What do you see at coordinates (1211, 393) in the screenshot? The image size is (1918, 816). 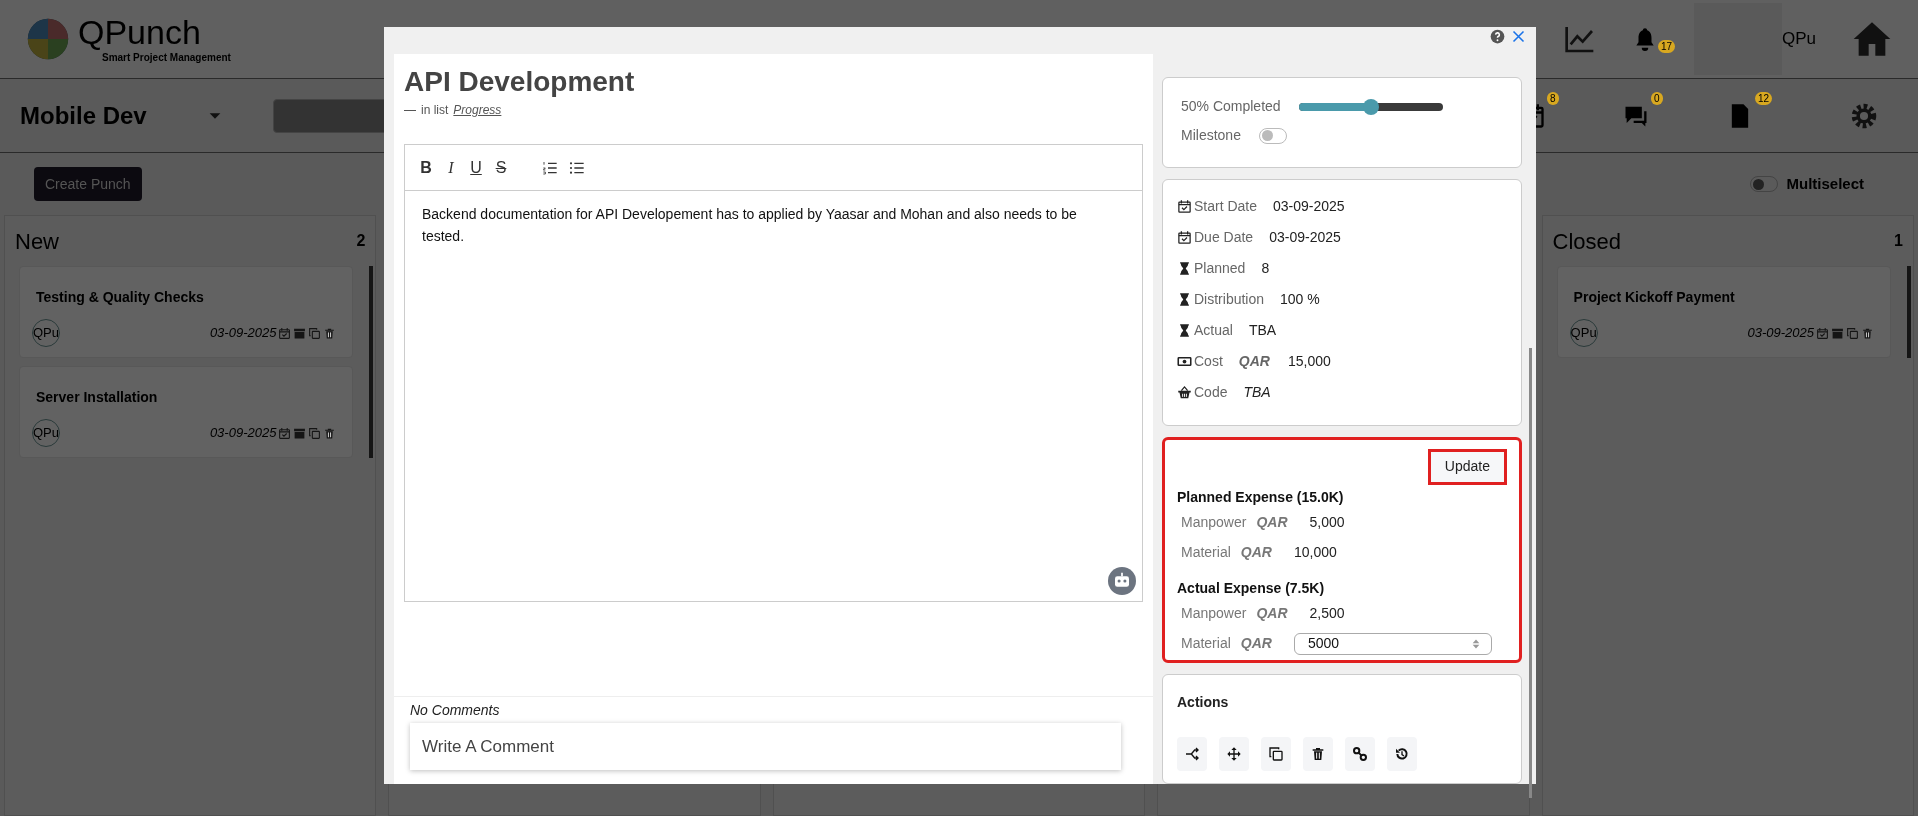 I see `detail-label: Code` at bounding box center [1211, 393].